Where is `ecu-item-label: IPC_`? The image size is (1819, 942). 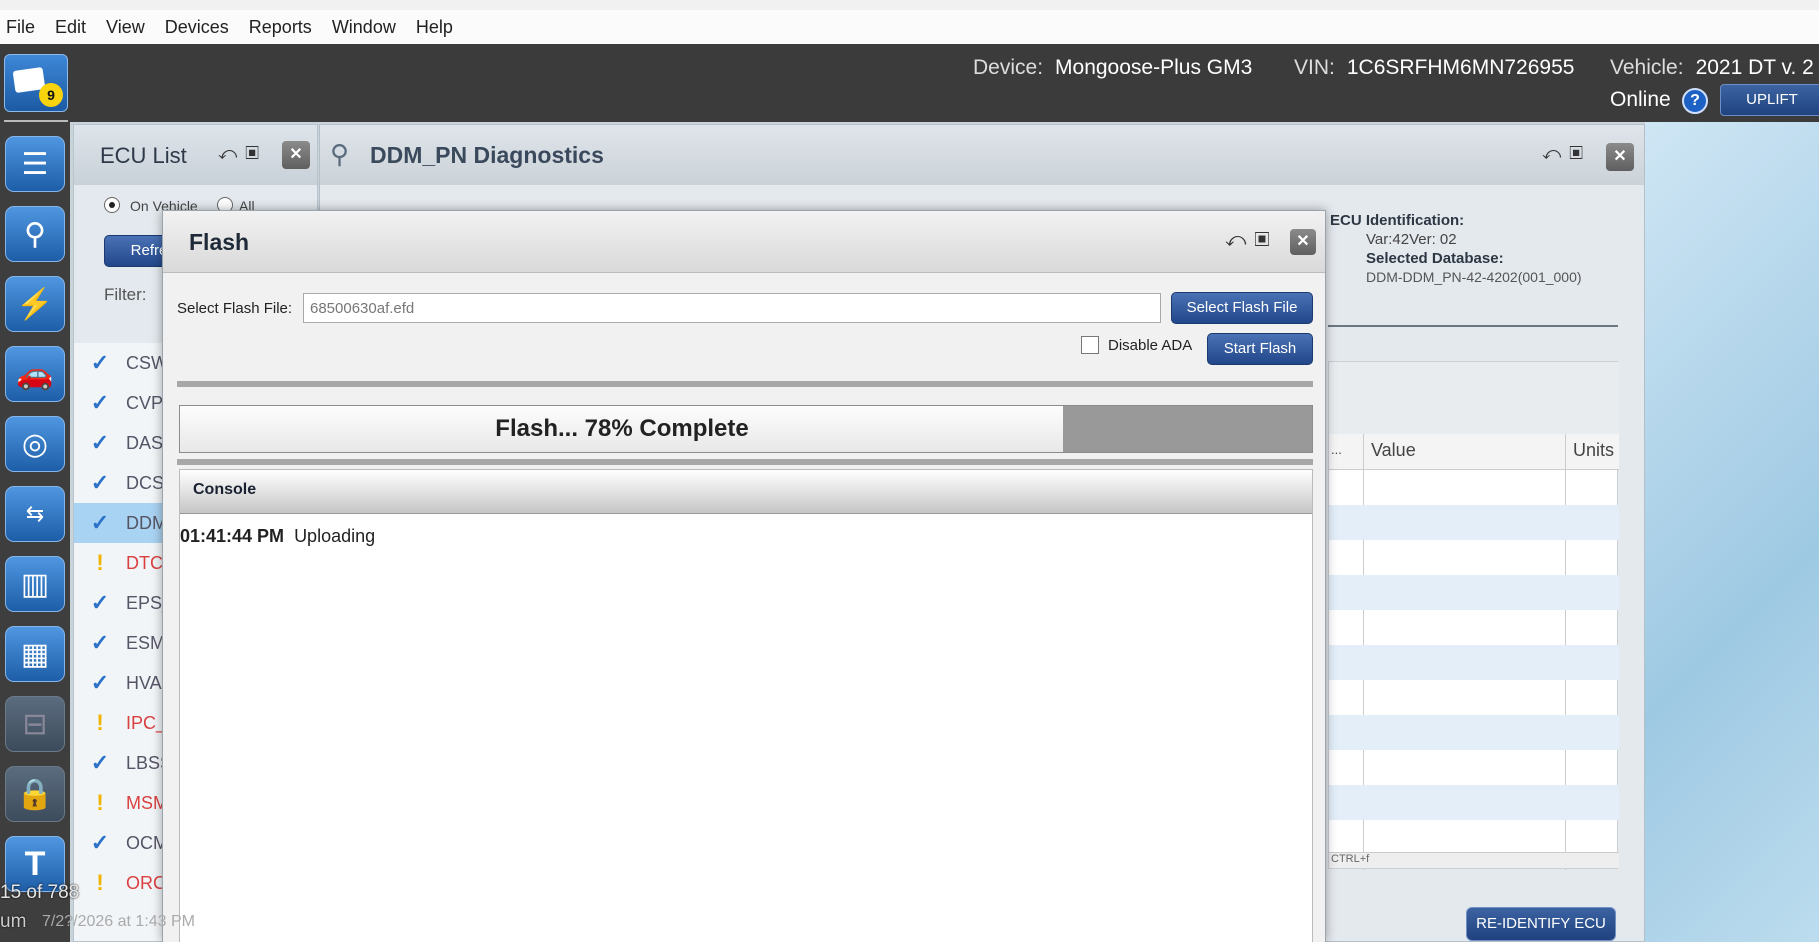
ecu-item-label: IPC_ is located at coordinates (146, 722).